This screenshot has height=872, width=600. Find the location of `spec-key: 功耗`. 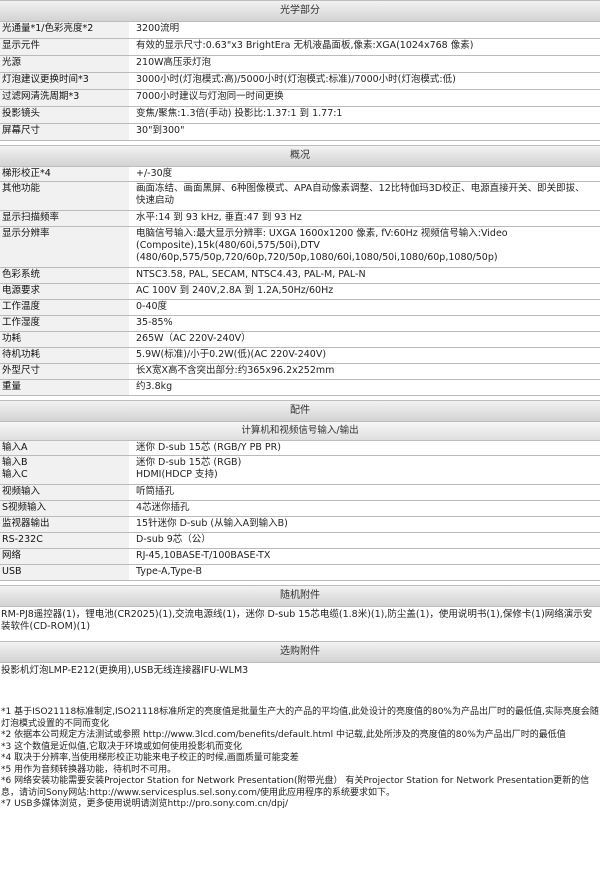

spec-key: 功耗 is located at coordinates (65, 339).